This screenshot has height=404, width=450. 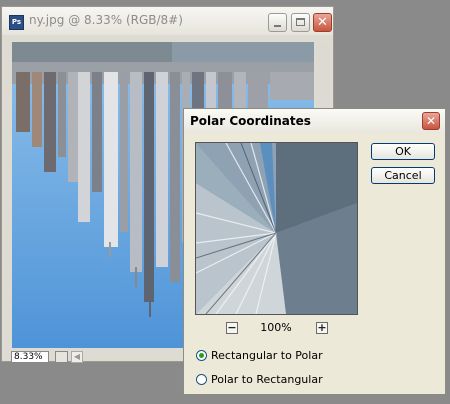 I want to click on radio-dot-icon, so click(x=201, y=355).